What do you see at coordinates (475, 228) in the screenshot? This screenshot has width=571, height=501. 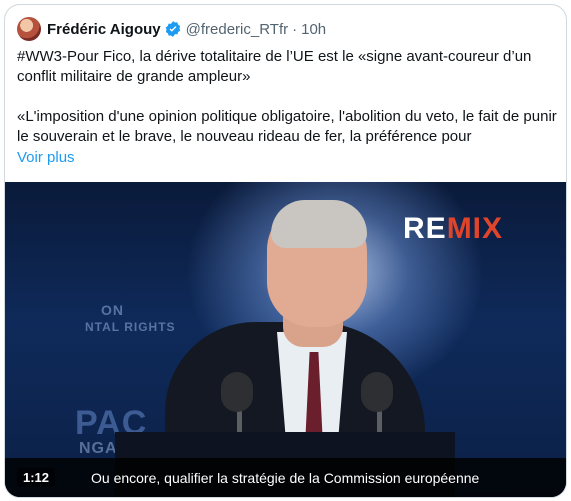 I see `remix-logo-mix: MIX` at bounding box center [475, 228].